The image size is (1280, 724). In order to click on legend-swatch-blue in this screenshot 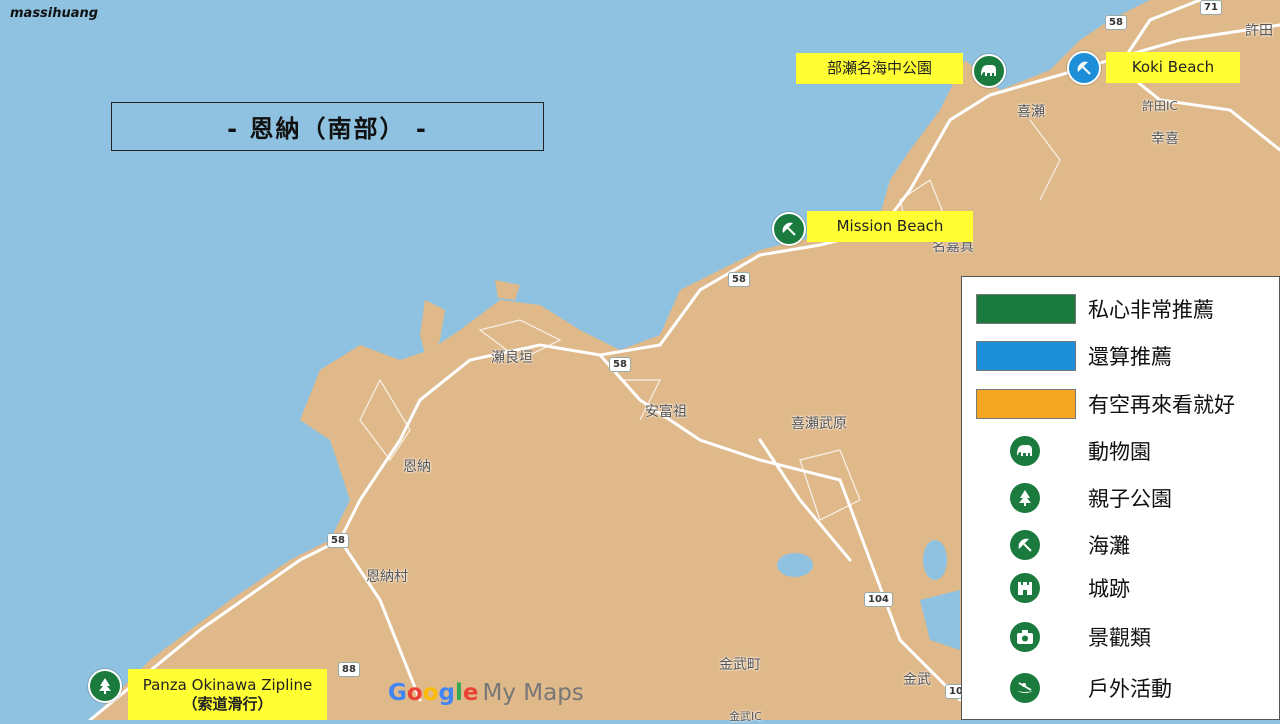, I will do `click(1026, 356)`.